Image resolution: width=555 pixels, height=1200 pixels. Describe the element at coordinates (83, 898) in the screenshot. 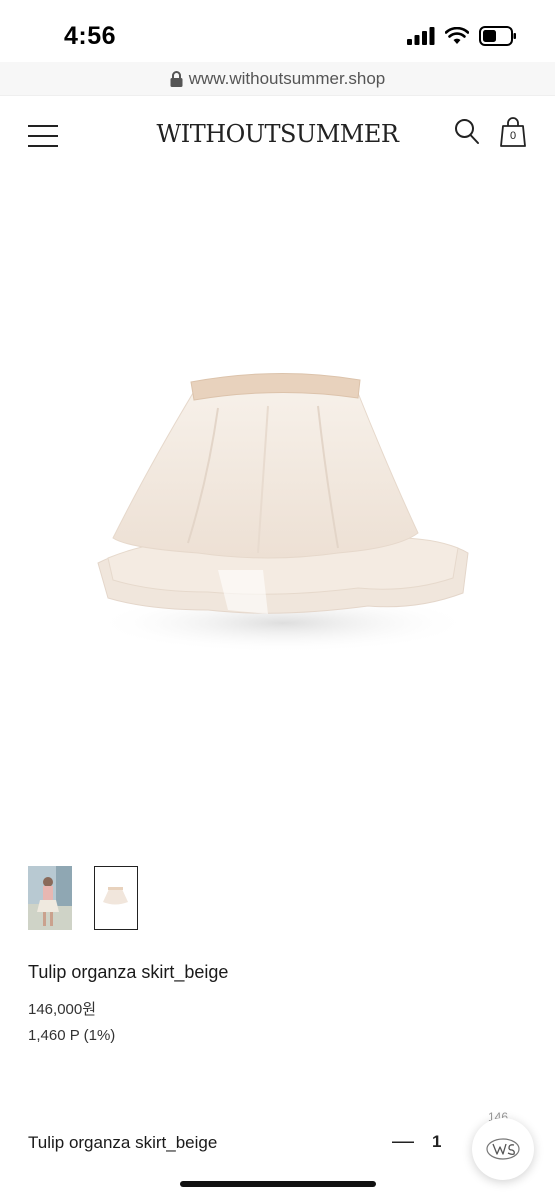

I see `thumbnail-strip` at that location.